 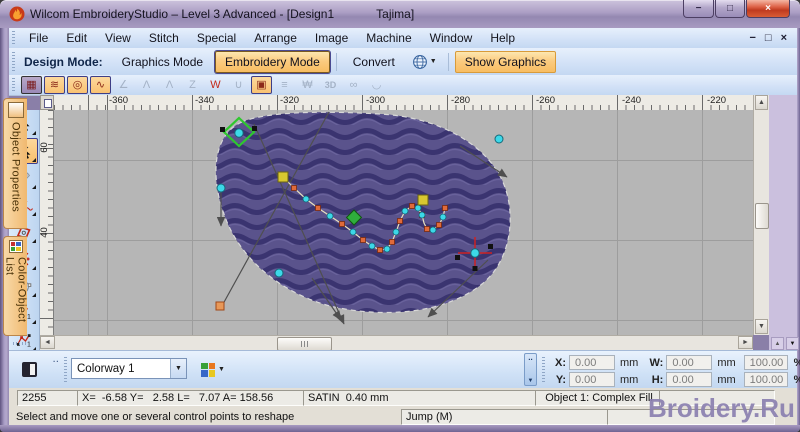 I want to click on motif-fill-icon: ◎, so click(x=77, y=85).